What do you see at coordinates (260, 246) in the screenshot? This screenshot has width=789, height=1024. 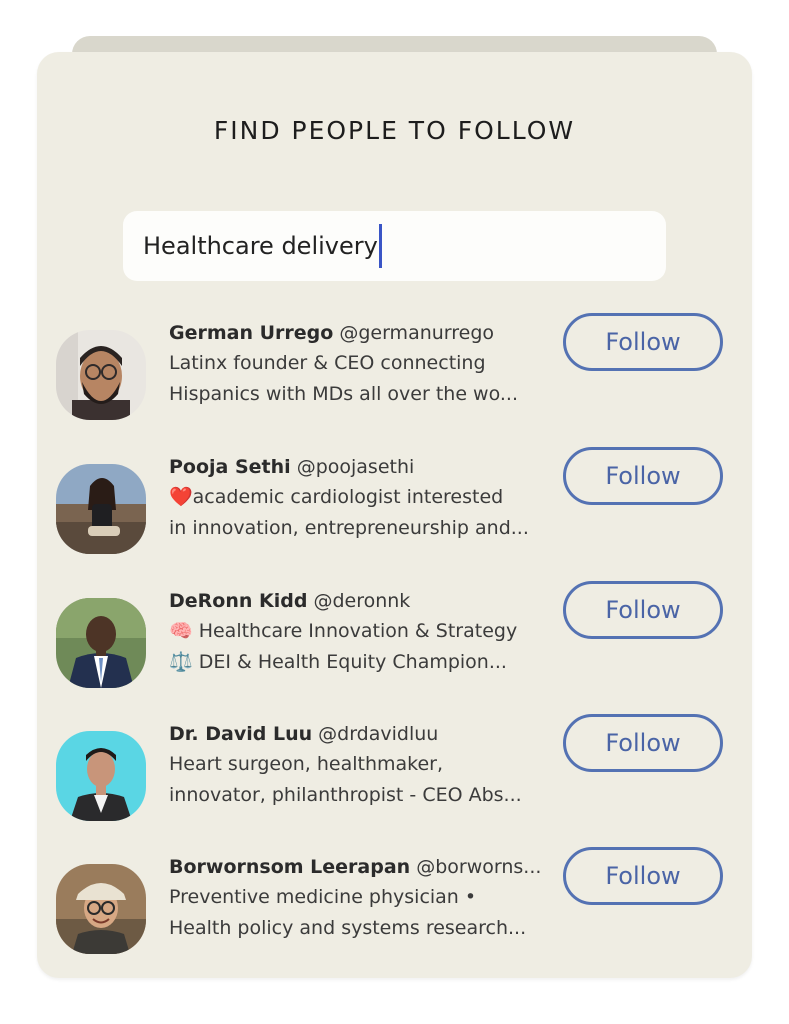 I see `search-value: Healthcare delivery` at bounding box center [260, 246].